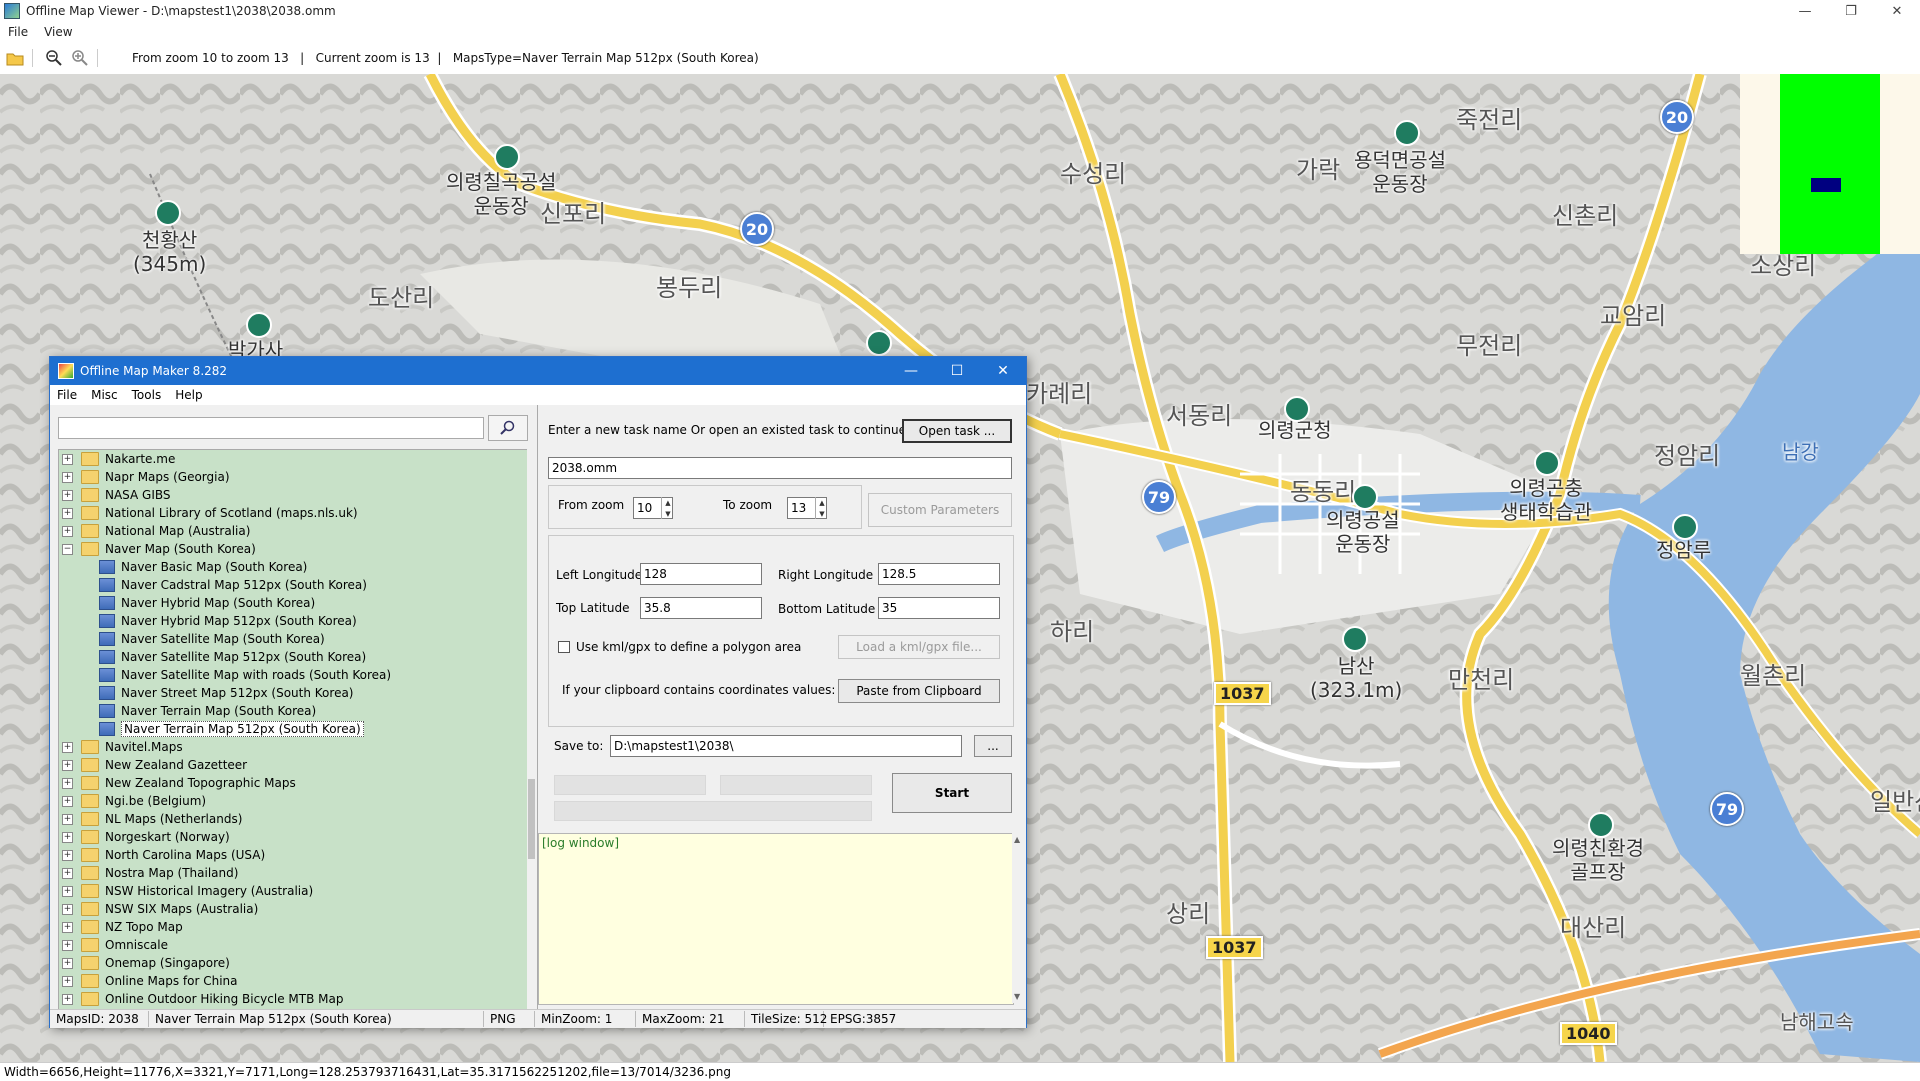  Describe the element at coordinates (144, 927) in the screenshot. I see `tree-item-label: NZ Topo Map` at that location.